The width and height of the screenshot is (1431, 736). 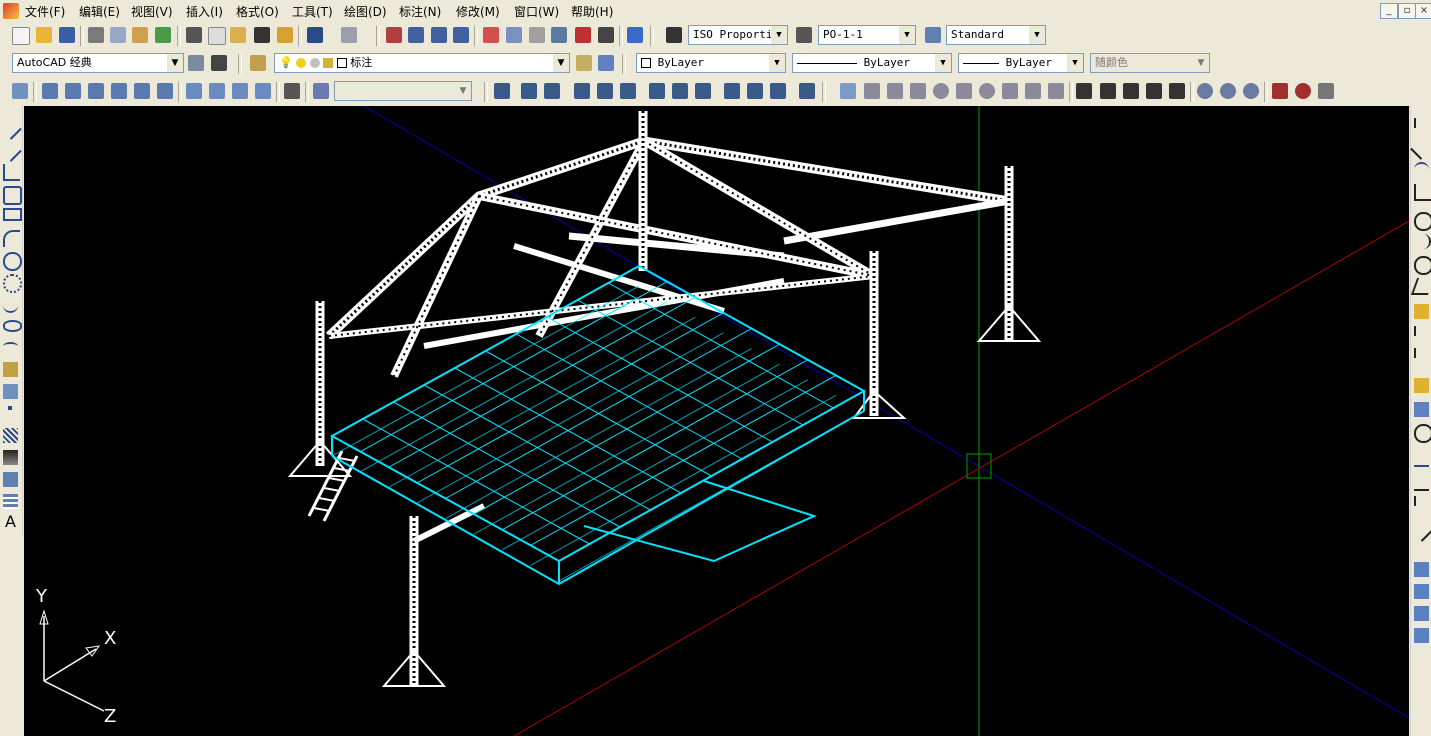 I want to click on calculator-icon, so click(x=606, y=35).